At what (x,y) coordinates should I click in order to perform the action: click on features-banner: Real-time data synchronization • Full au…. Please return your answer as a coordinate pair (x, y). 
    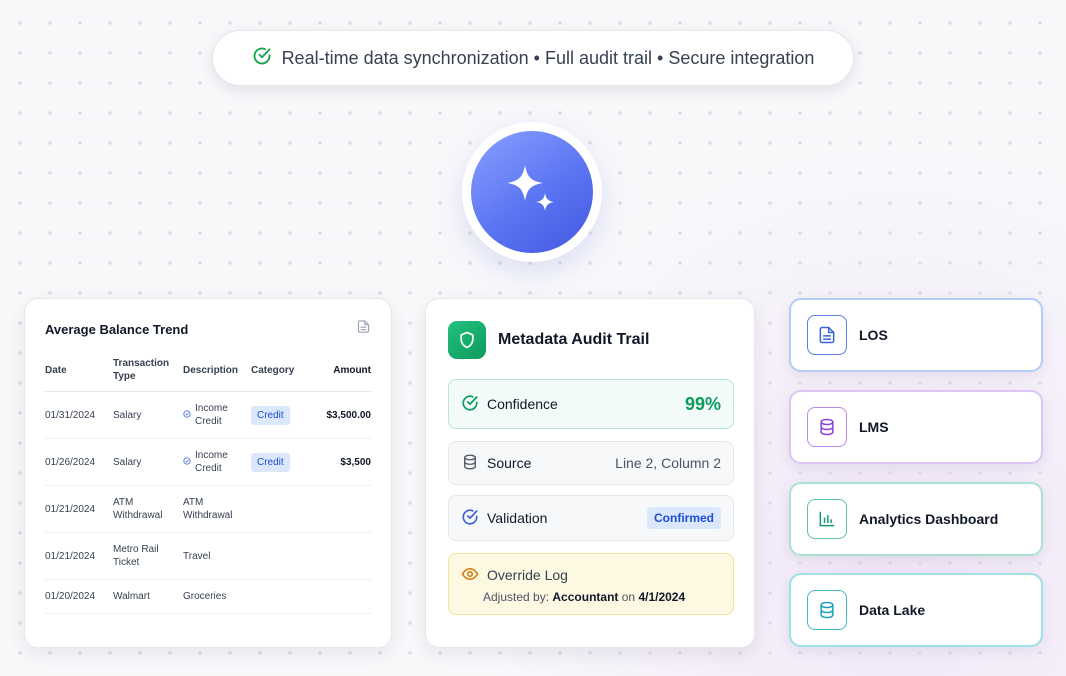
    Looking at the image, I should click on (533, 58).